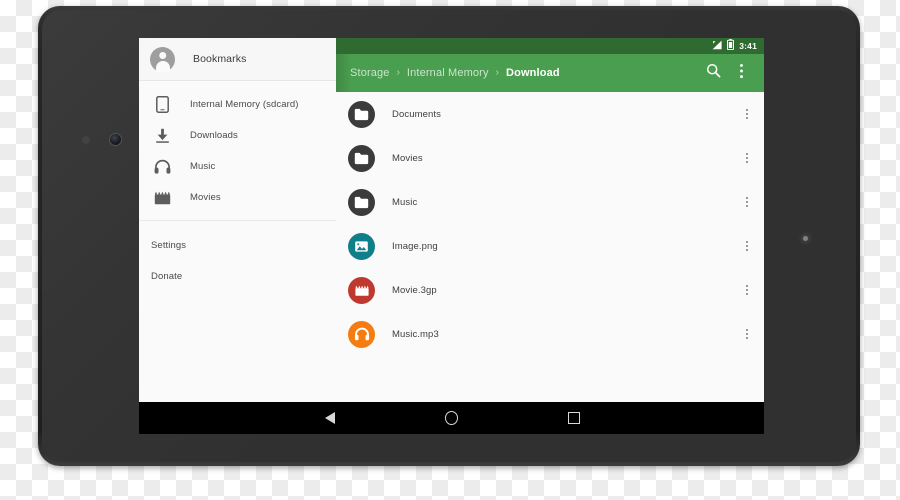 Image resolution: width=900 pixels, height=500 pixels. I want to click on headphones-icon, so click(162, 167).